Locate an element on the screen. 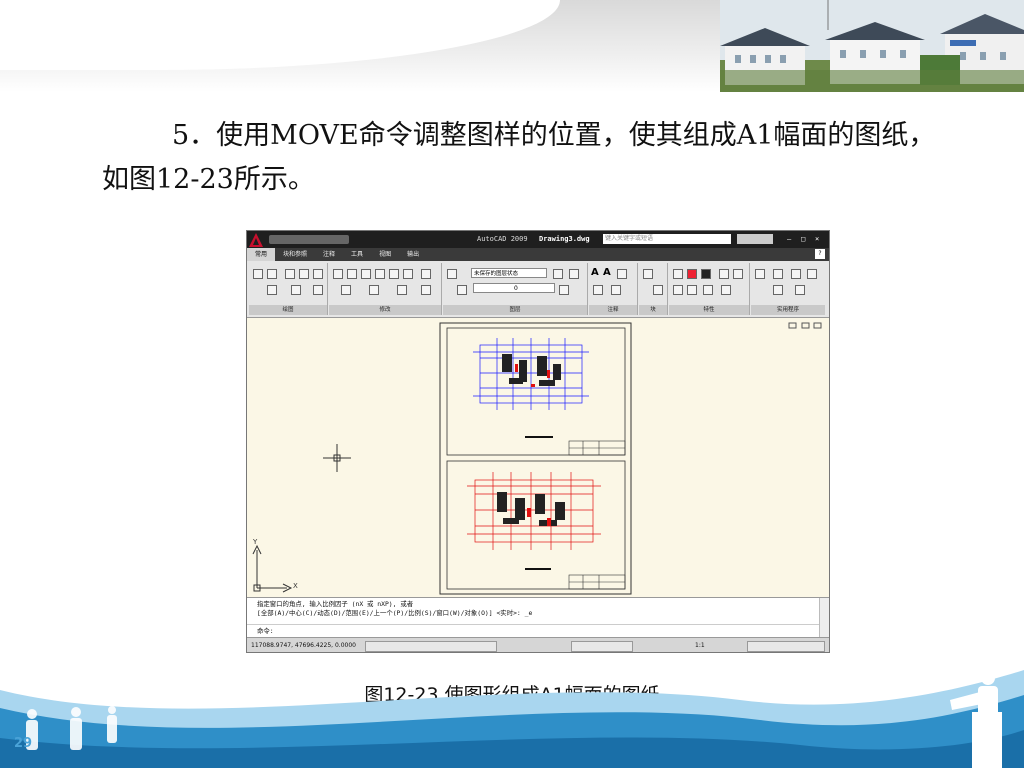 The height and width of the screenshot is (768, 1024). ribbon: 绘图 修改 未保存的图层状态 0 图层 A A 注释 块 特性 实用程序 is located at coordinates (538, 289).